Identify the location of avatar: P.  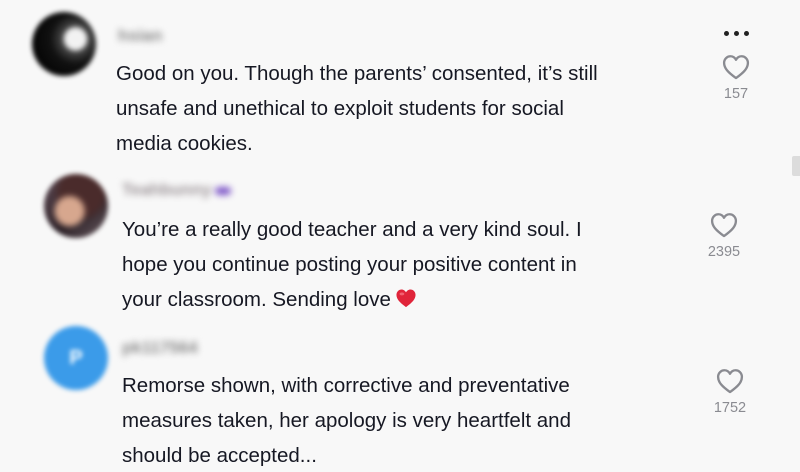
(76, 358).